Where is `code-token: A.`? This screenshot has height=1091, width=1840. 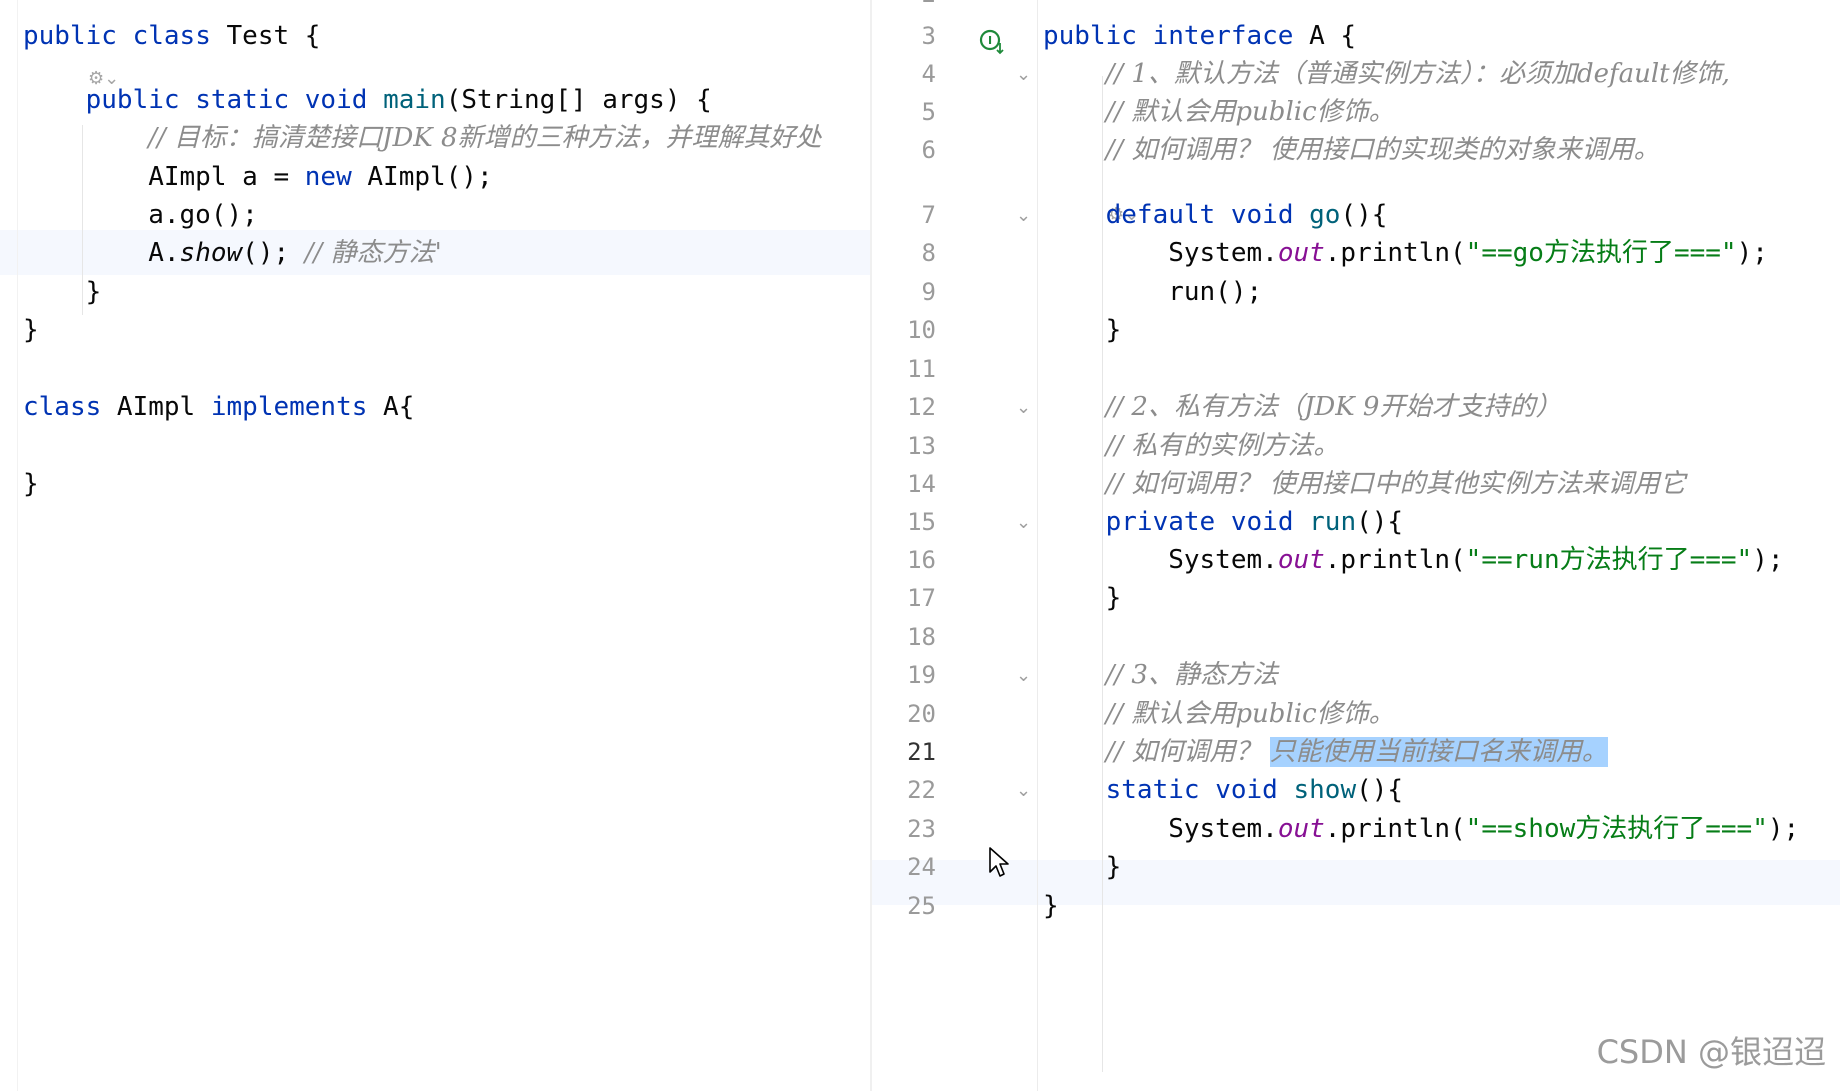 code-token: A. is located at coordinates (101, 253).